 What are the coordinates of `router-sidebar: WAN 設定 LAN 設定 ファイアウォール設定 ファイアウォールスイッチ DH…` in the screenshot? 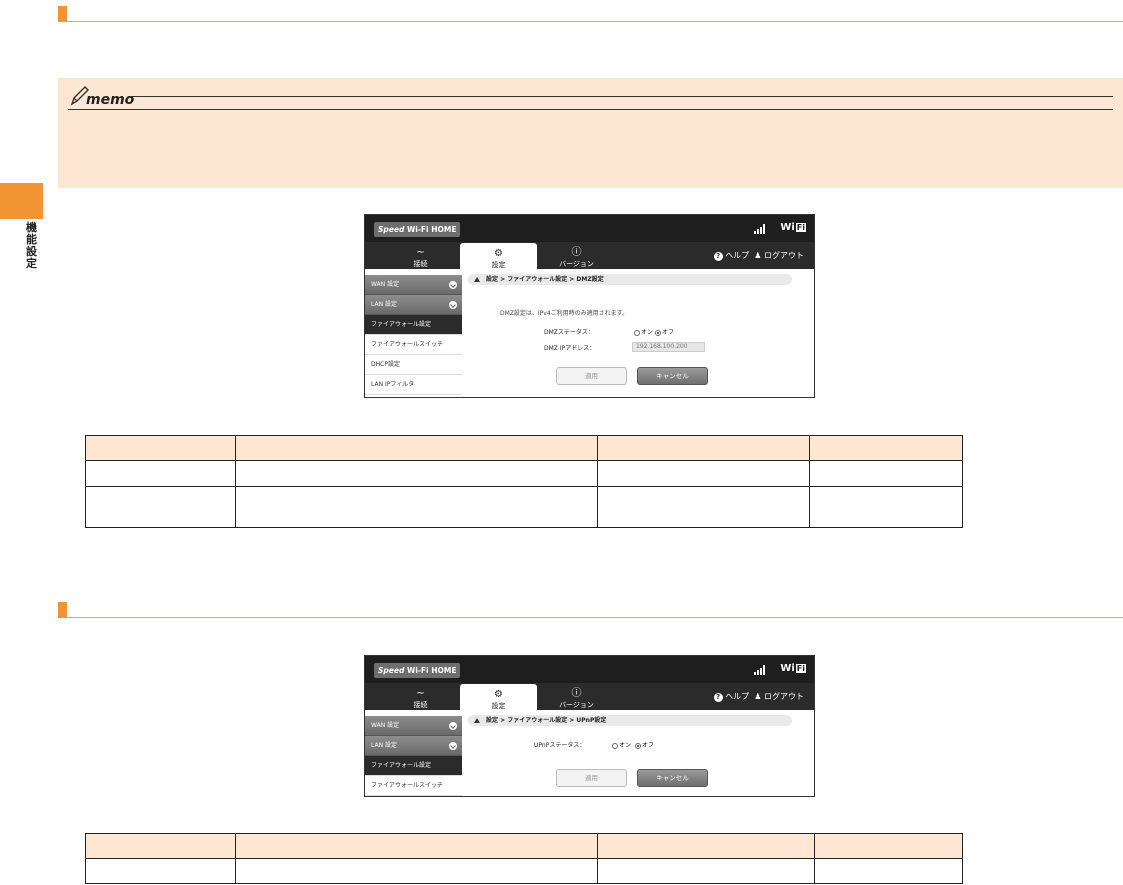 It's located at (413, 332).